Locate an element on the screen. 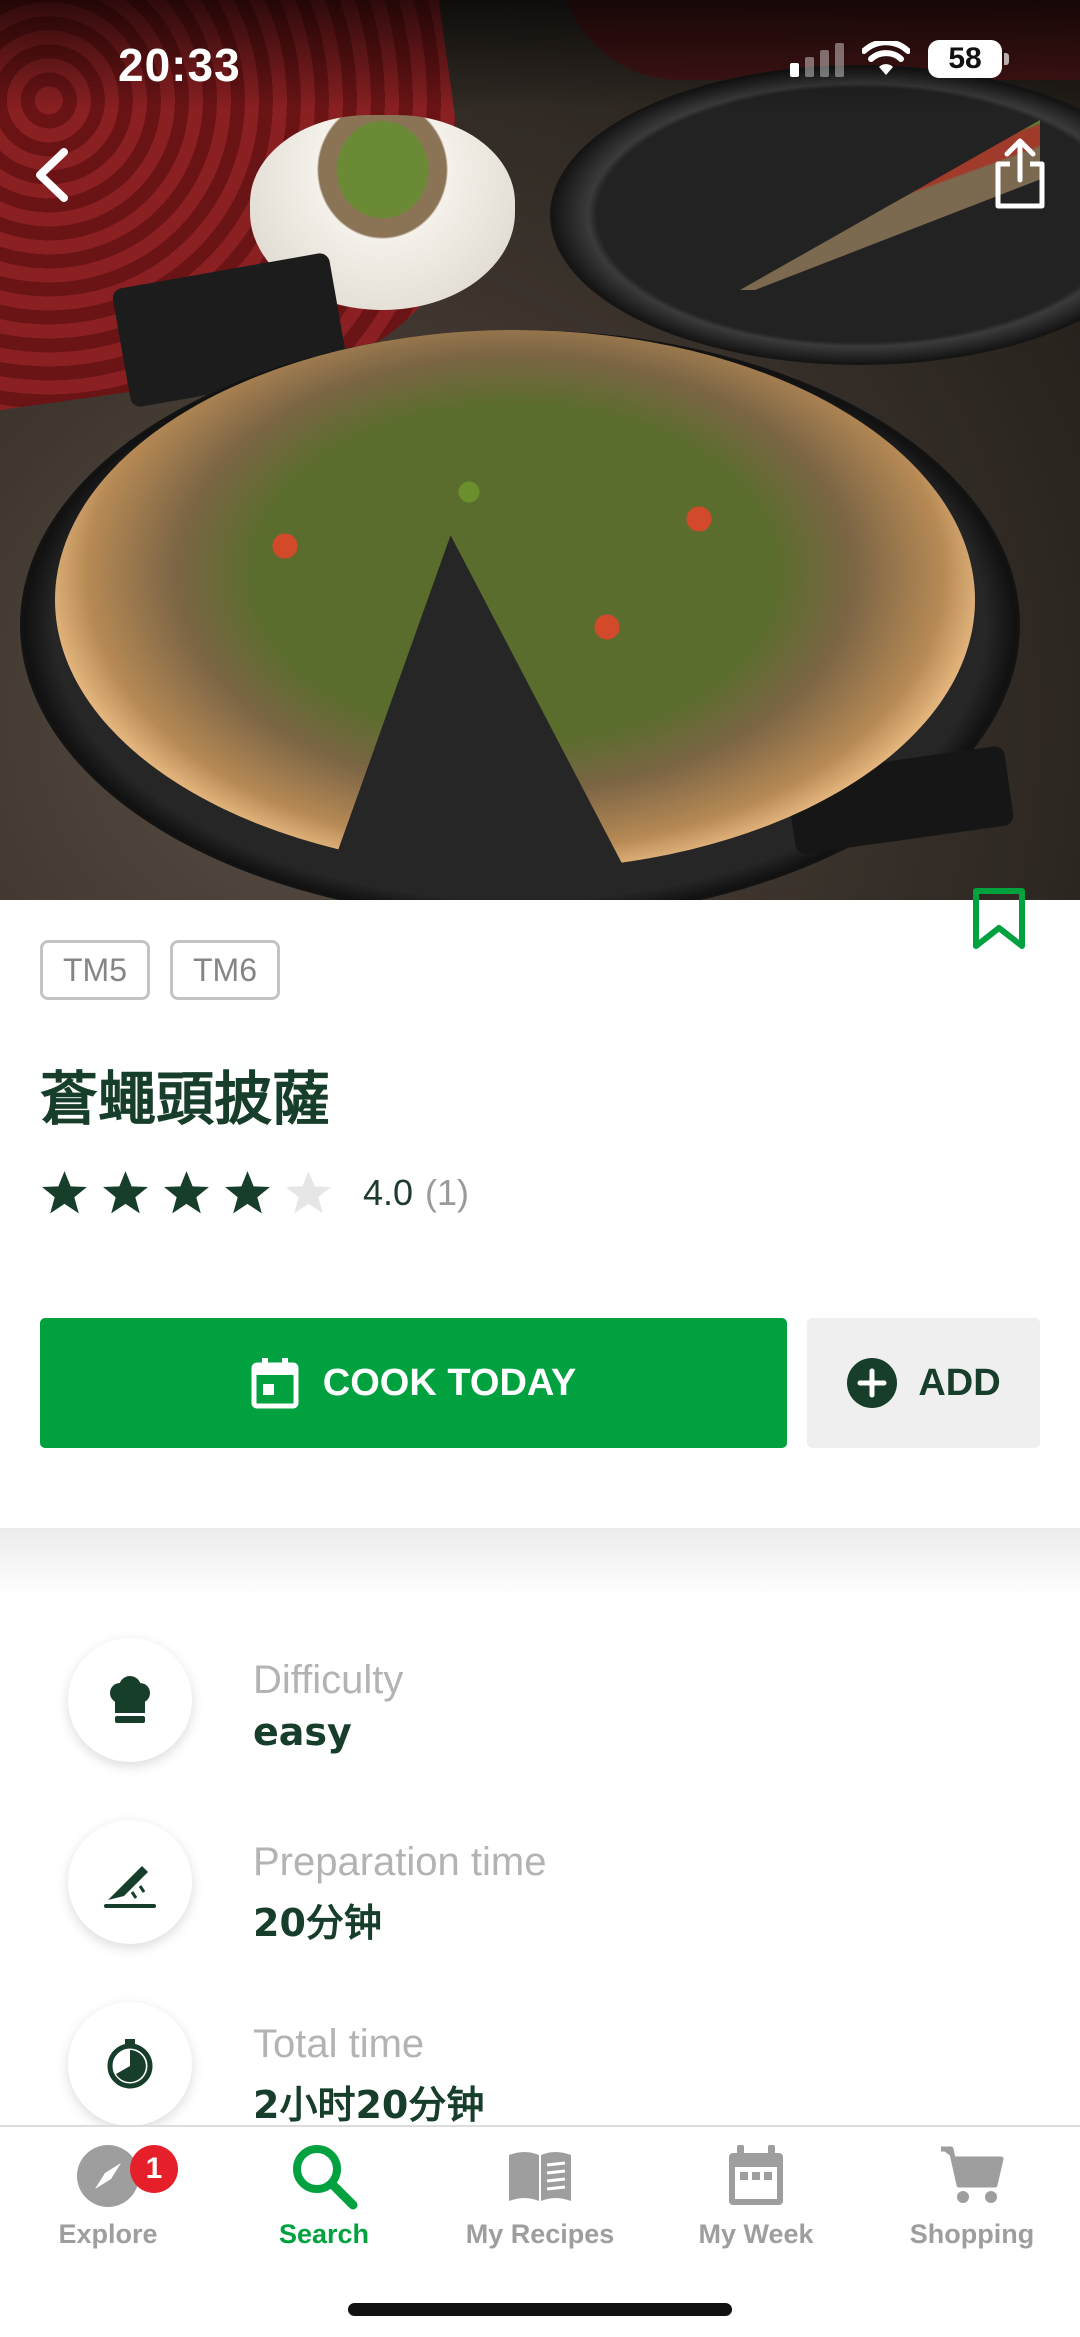  bookmark-icon is located at coordinates (999, 918).